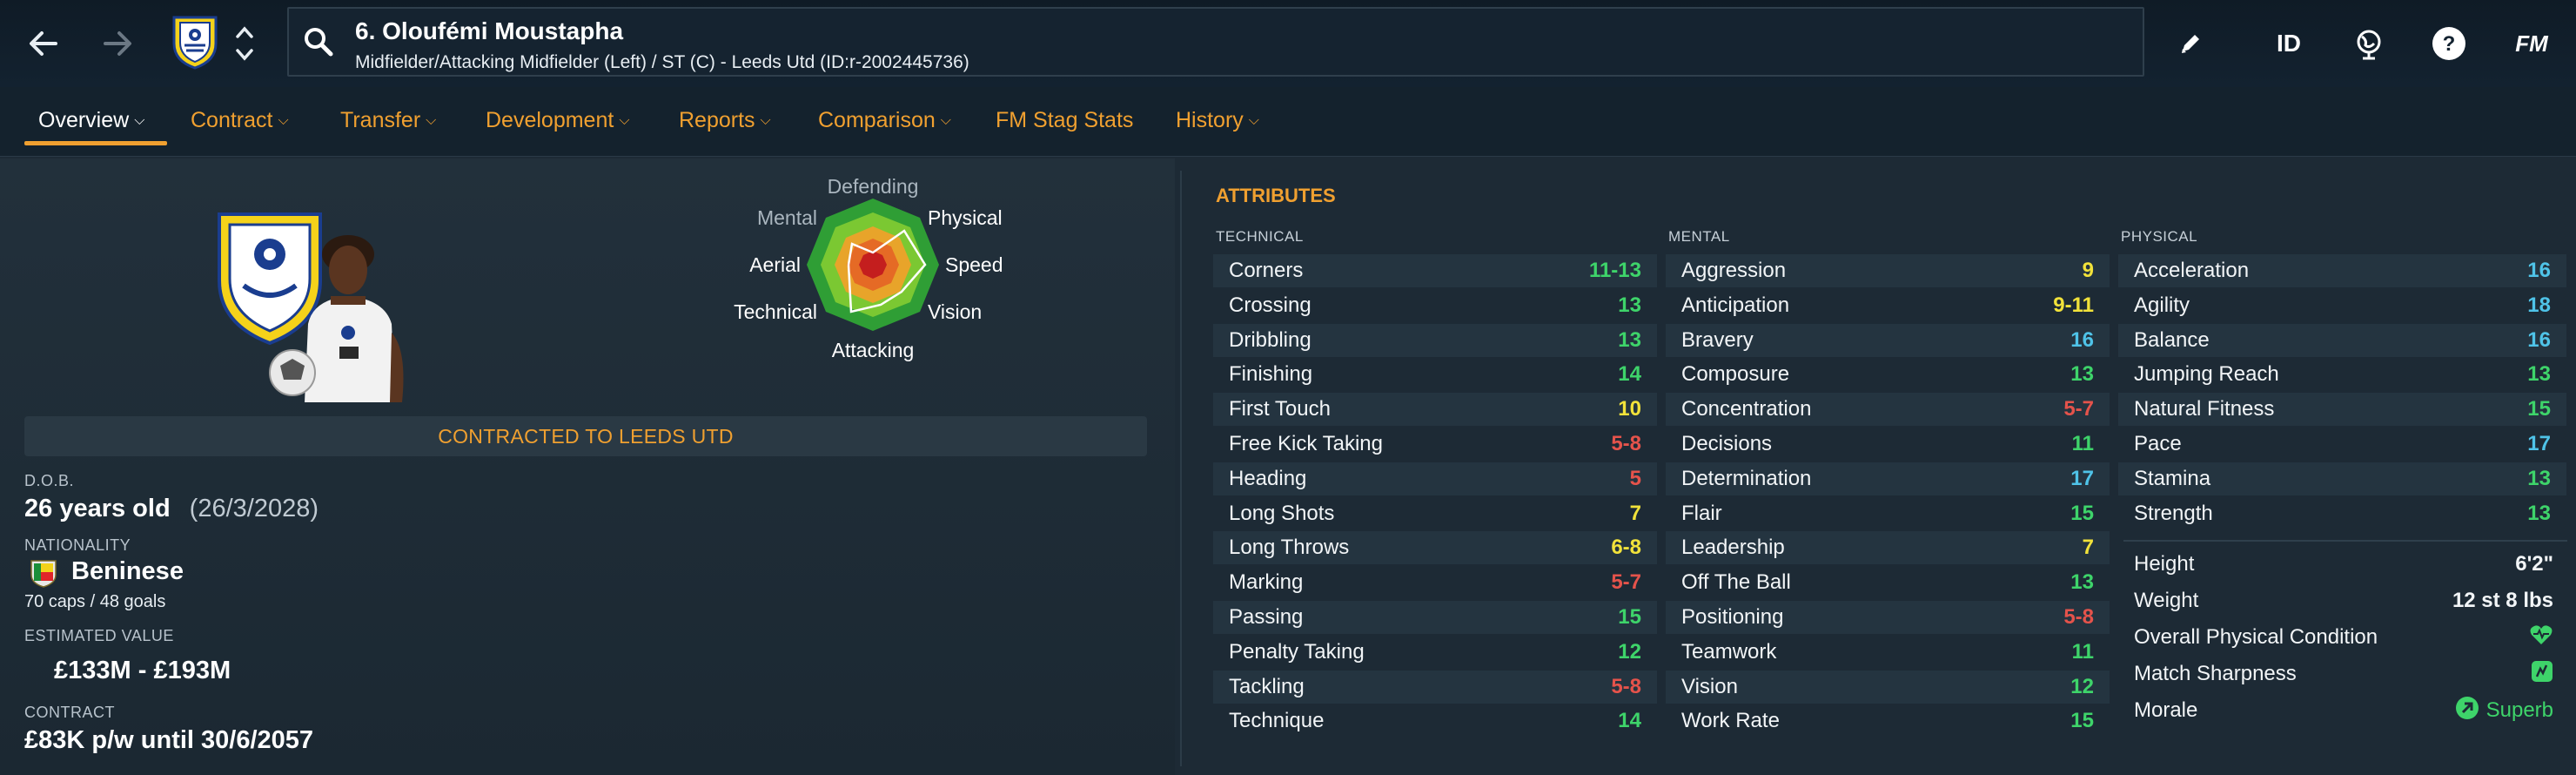 This screenshot has height=775, width=2576. What do you see at coordinates (1735, 305) in the screenshot?
I see `attribute-name: Anticipation` at bounding box center [1735, 305].